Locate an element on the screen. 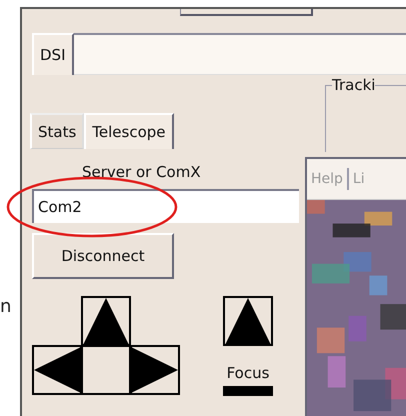  field-label: Server or ComX is located at coordinates (142, 172).